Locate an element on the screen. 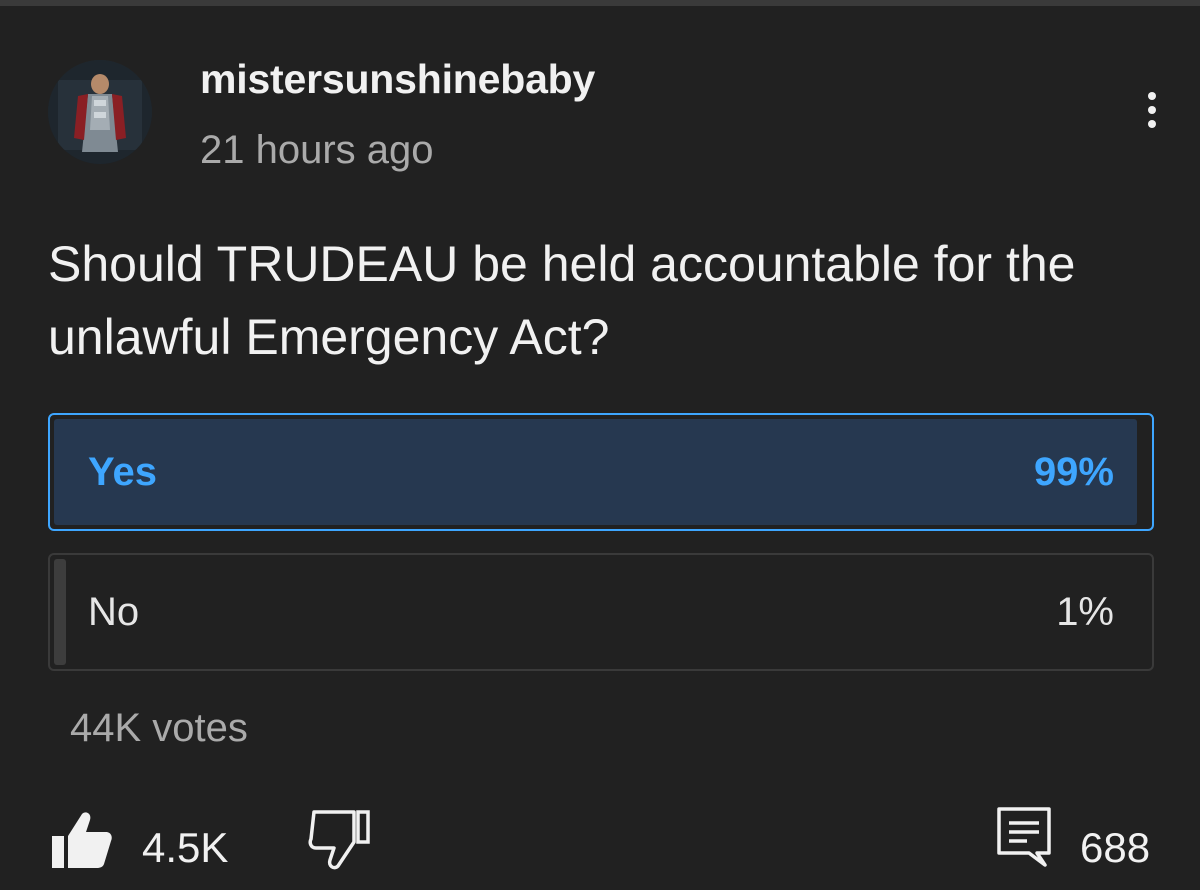 This screenshot has width=1200, height=890. avatar is located at coordinates (100, 112).